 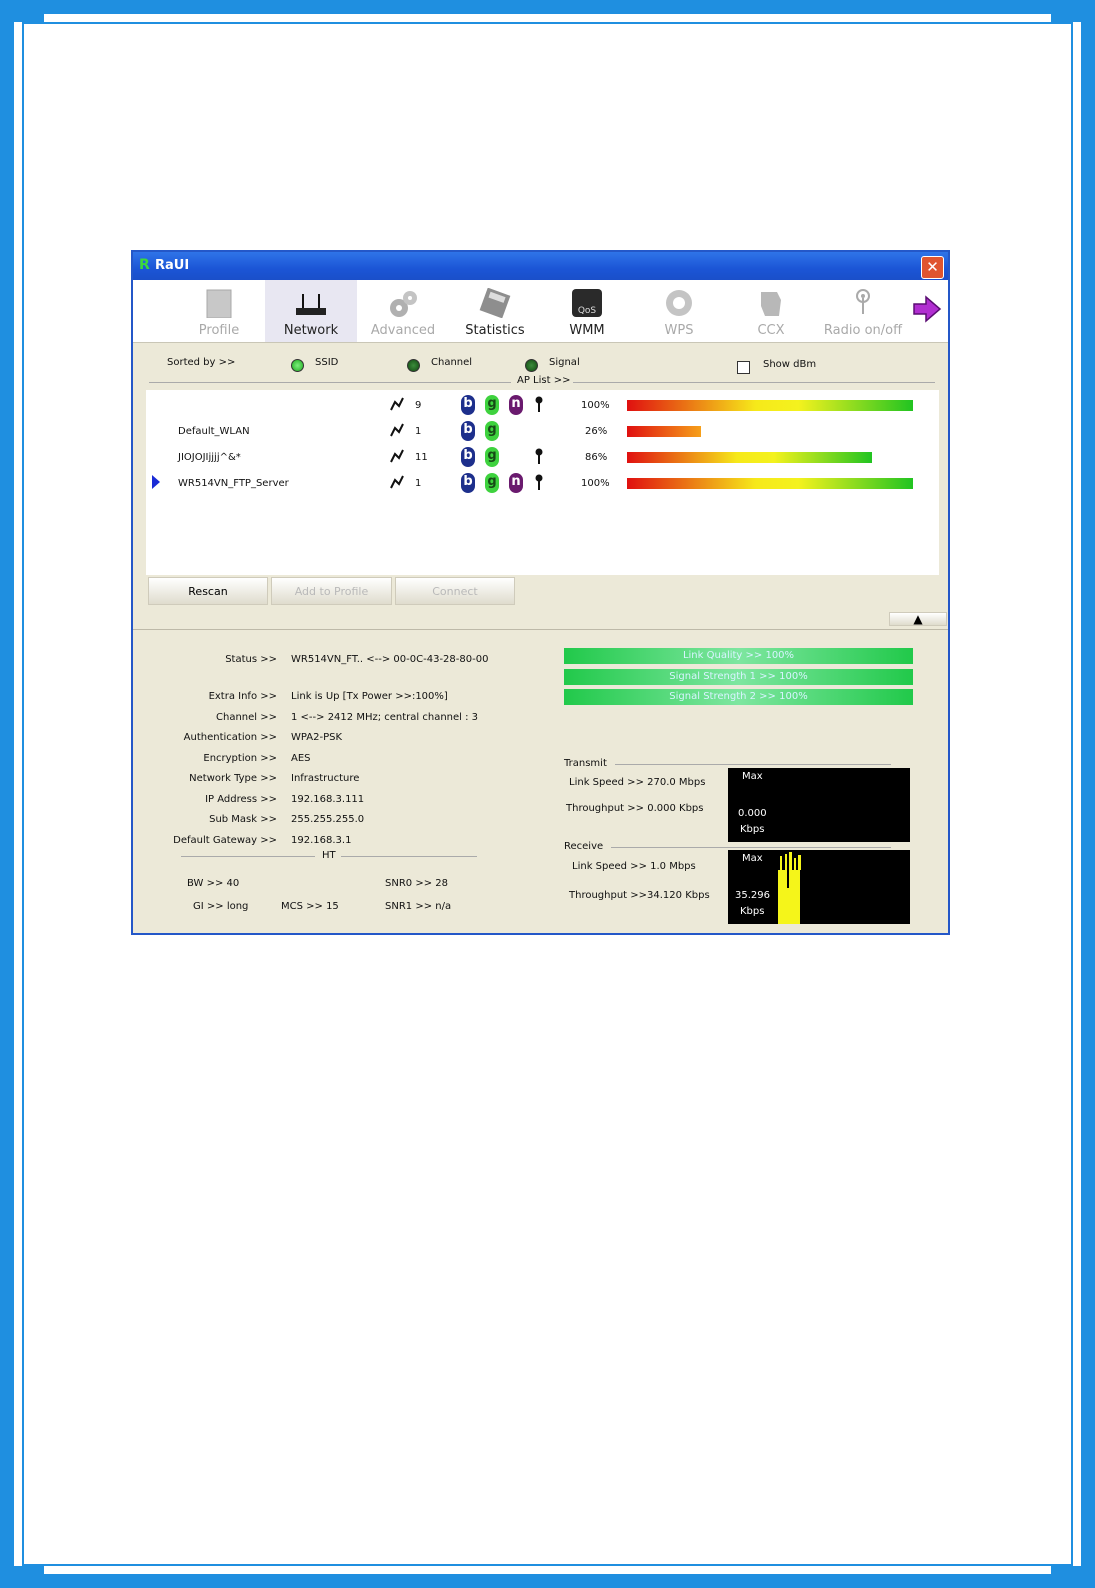 What do you see at coordinates (409, 856) in the screenshot?
I see `ht-separator-right` at bounding box center [409, 856].